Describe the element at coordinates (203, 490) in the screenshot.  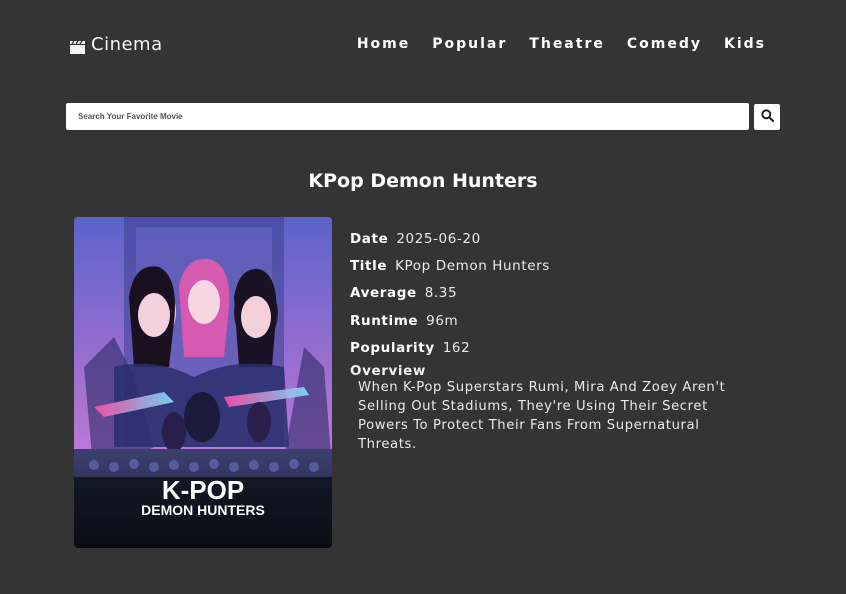
I see `poster-title-line1: K-POP` at that location.